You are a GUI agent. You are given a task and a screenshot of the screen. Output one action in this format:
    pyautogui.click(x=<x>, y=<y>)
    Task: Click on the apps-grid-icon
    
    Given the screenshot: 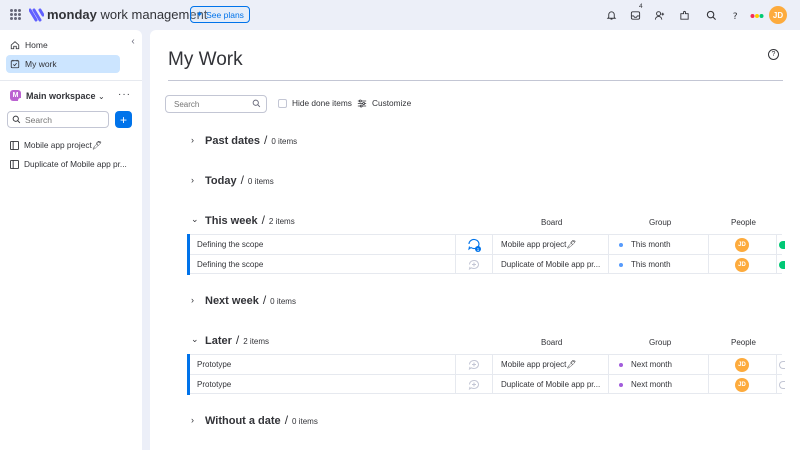 What is the action you would take?
    pyautogui.click(x=15, y=14)
    